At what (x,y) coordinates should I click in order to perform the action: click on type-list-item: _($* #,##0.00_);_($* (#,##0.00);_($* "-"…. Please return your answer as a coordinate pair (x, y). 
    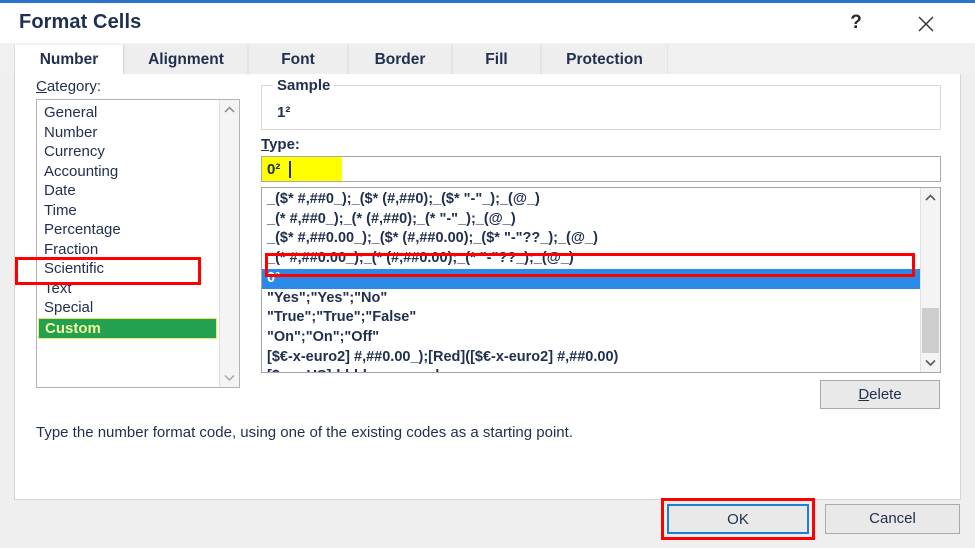
    Looking at the image, I should click on (591, 239).